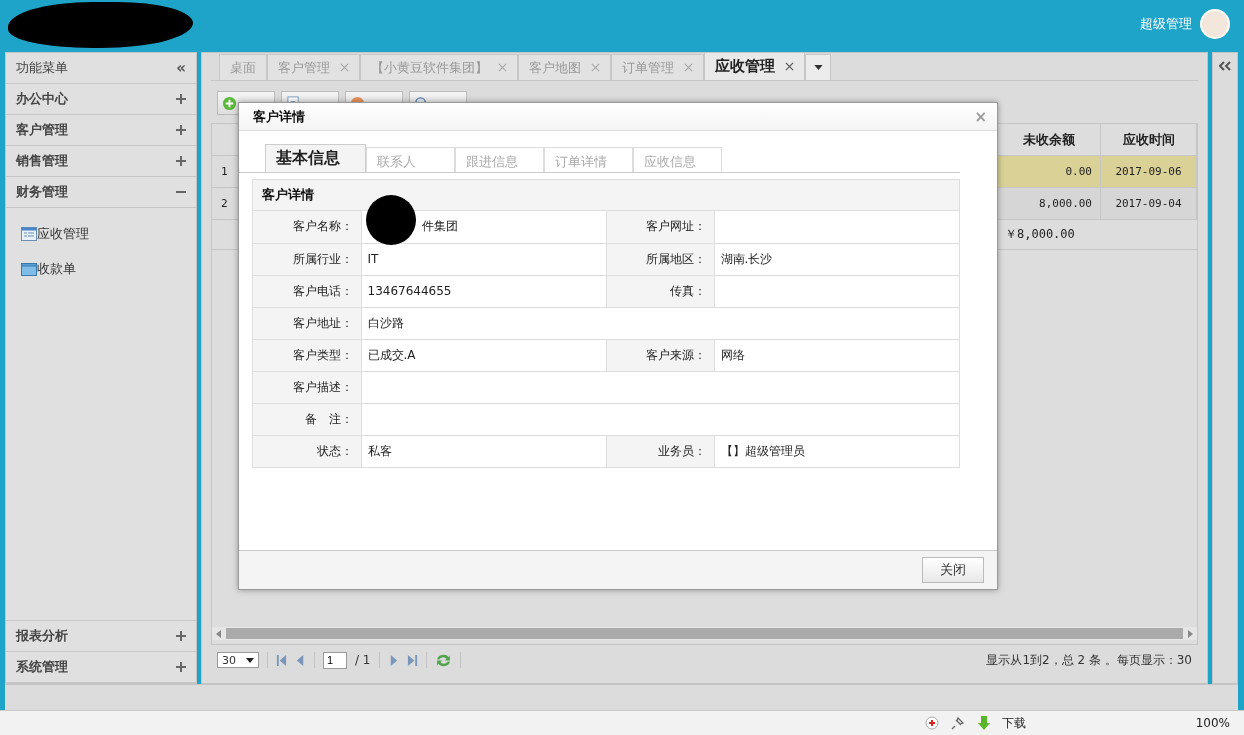  Describe the element at coordinates (660, 451) in the screenshot. I see `field-label: 业务员：` at that location.